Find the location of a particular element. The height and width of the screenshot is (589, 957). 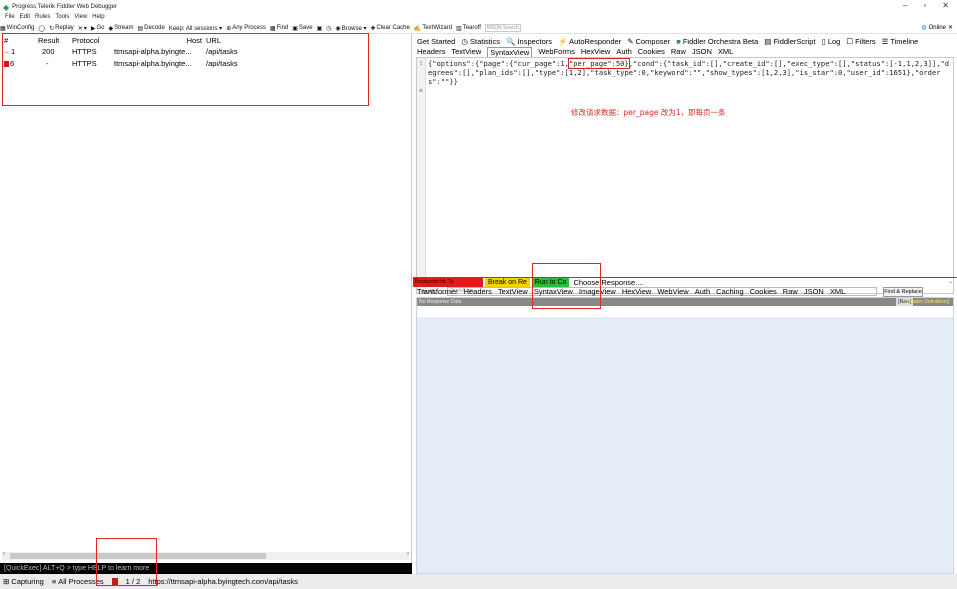

maximize-button: ▫ is located at coordinates (924, 5).